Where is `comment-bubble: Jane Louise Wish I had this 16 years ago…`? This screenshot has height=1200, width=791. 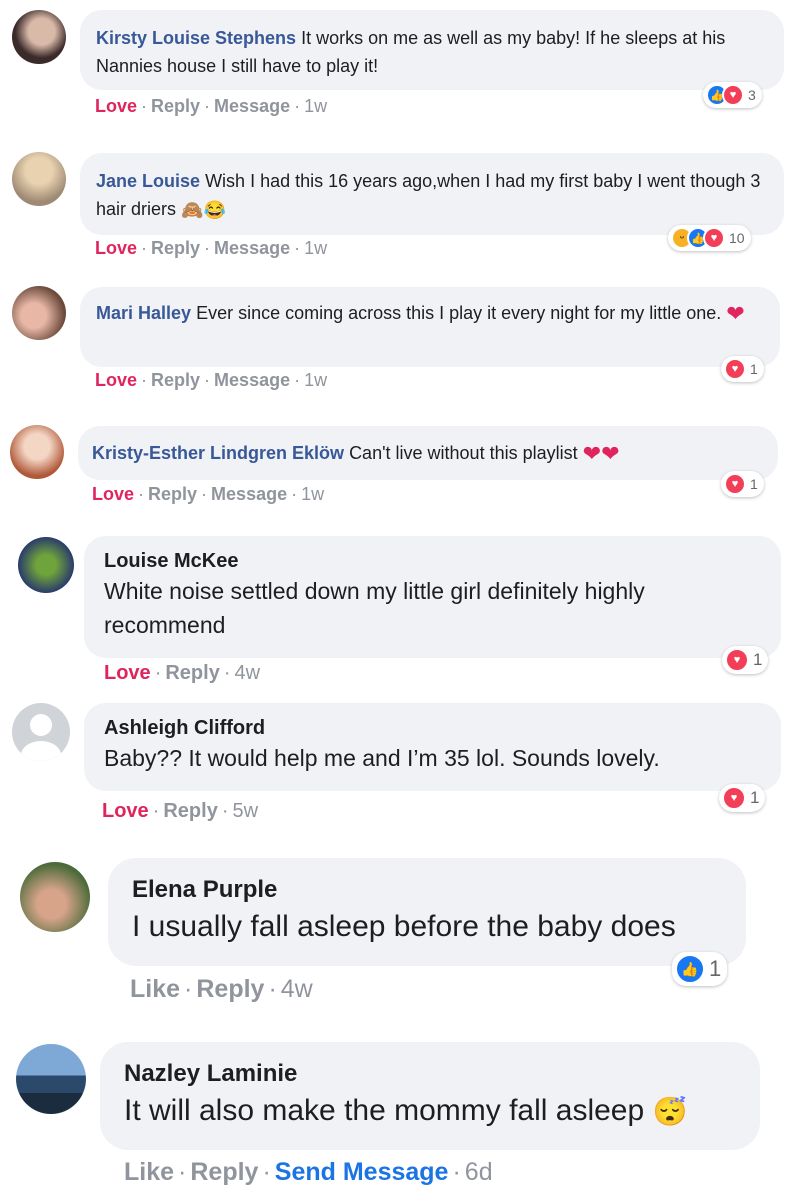
comment-bubble: Jane Louise Wish I had this 16 years ago… is located at coordinates (432, 194).